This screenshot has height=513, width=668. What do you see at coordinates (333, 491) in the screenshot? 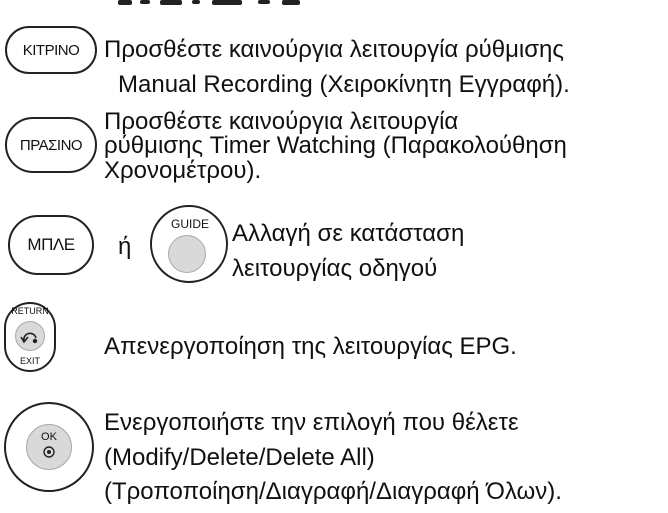
I see `ok-desc-line-3: (Τροποποίηση/Διαγραφή/Διαγραφή Όλων).` at bounding box center [333, 491].